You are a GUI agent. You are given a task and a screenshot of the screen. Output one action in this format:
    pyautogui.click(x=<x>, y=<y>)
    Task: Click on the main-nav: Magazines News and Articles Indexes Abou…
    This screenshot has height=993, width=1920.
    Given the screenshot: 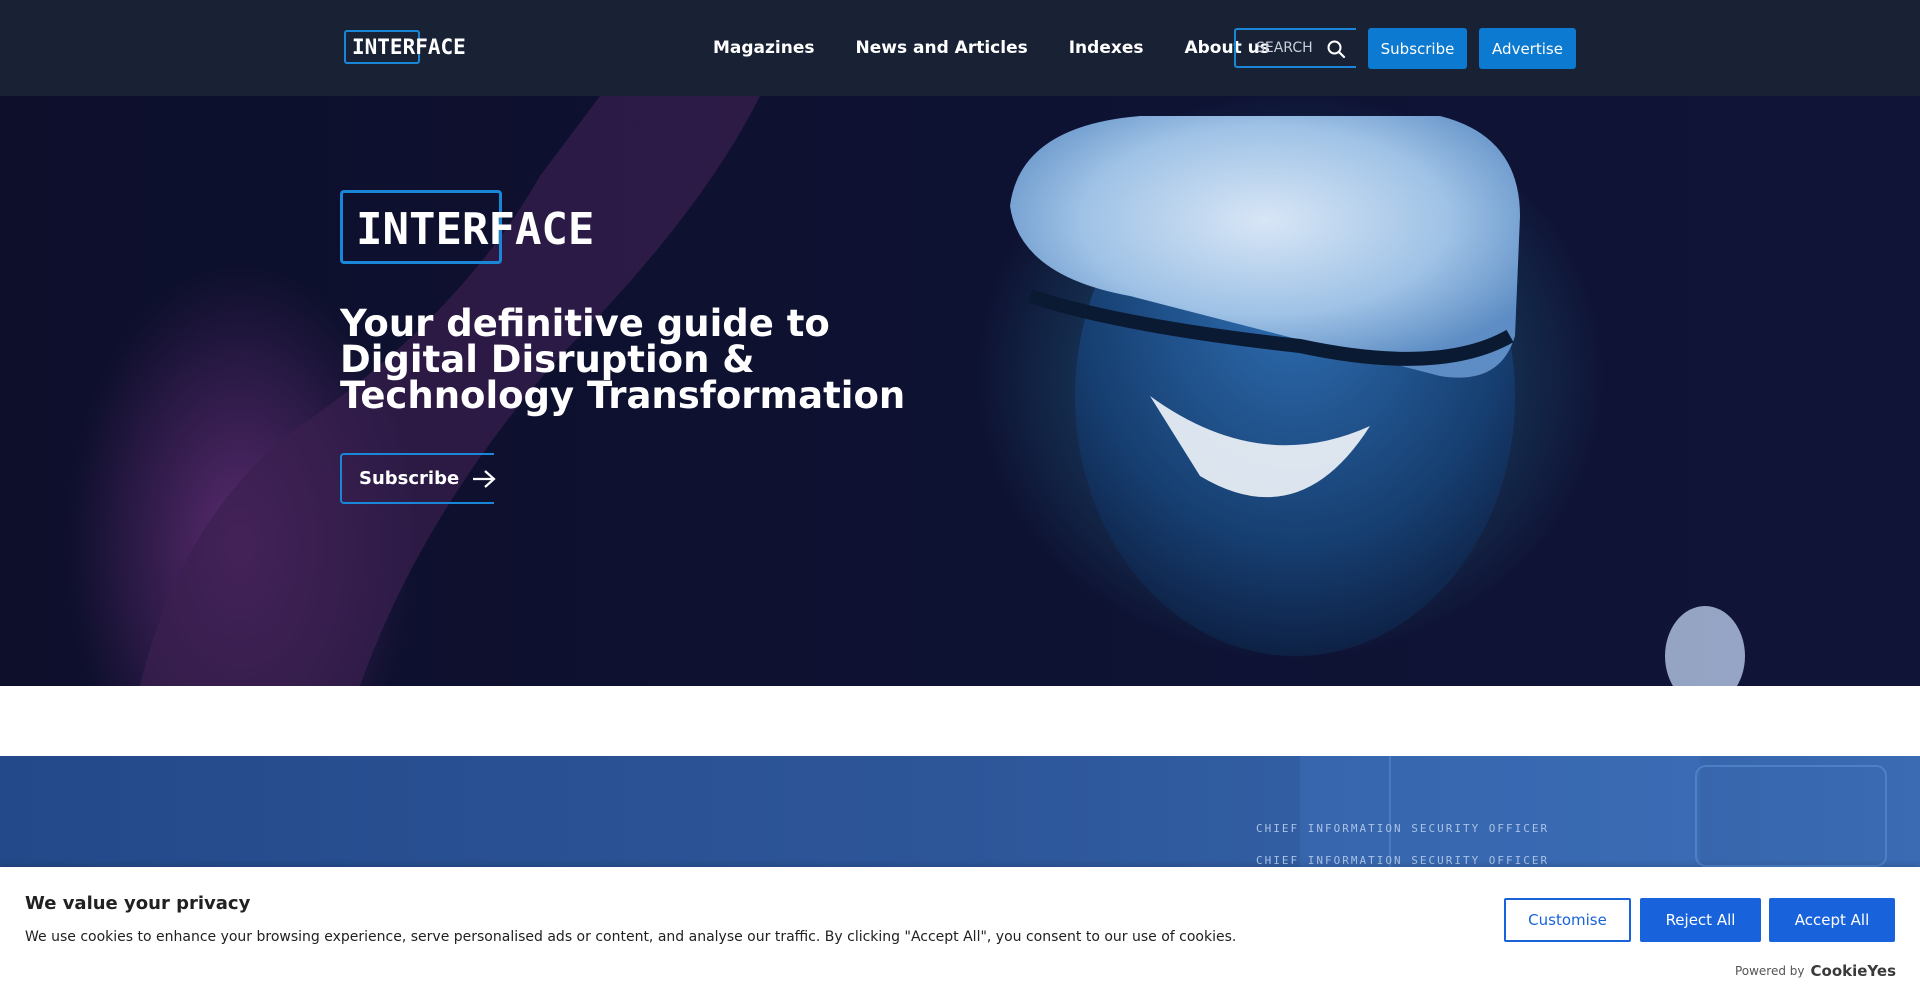 What is the action you would take?
    pyautogui.click(x=1012, y=48)
    